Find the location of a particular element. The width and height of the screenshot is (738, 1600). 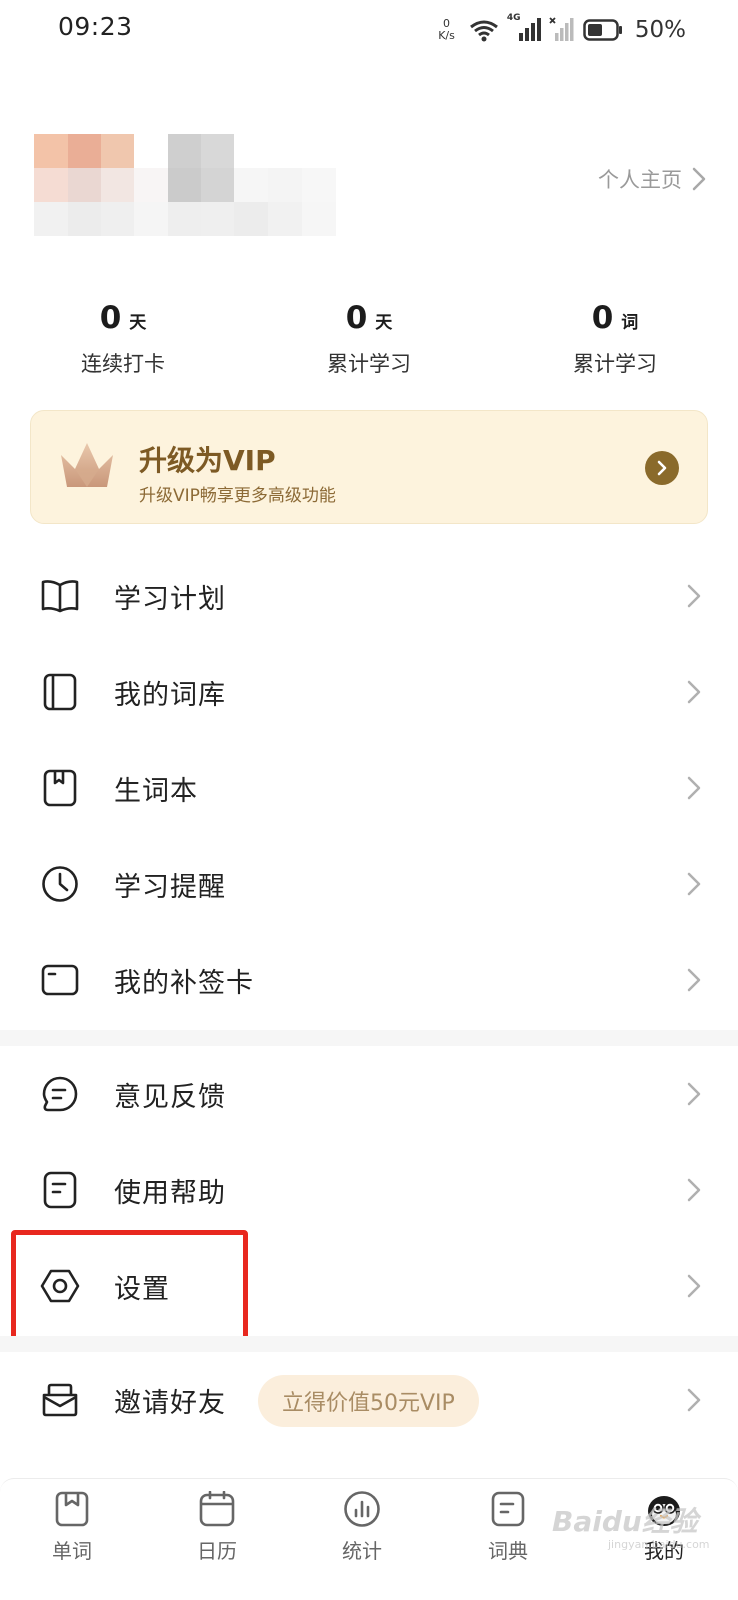

menu-item-study-plan: 学习计划 is located at coordinates (369, 596).